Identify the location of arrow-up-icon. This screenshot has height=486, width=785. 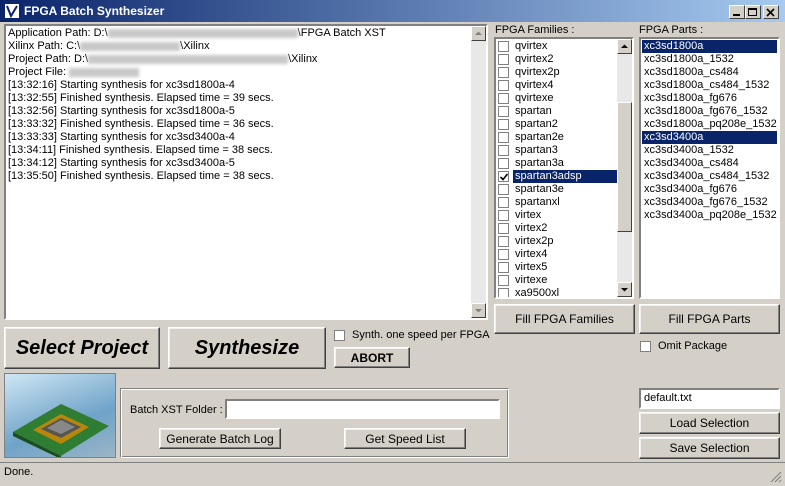
(624, 46).